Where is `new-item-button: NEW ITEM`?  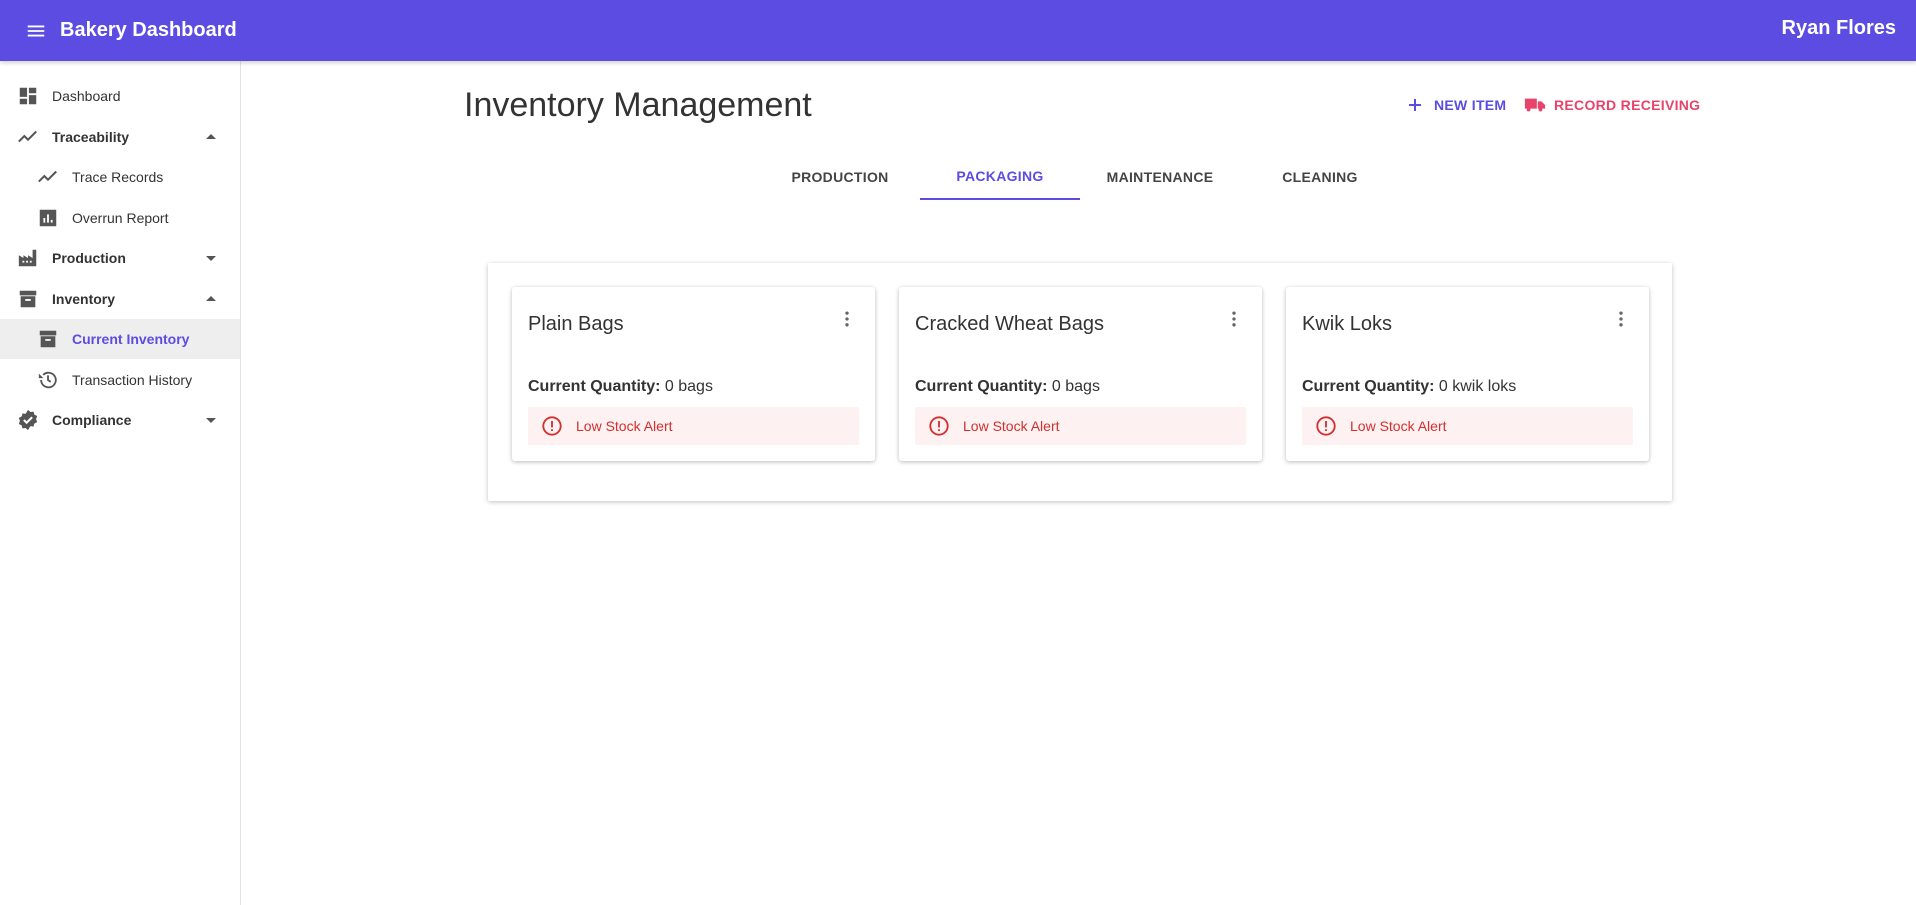
new-item-button: NEW ITEM is located at coordinates (1455, 105).